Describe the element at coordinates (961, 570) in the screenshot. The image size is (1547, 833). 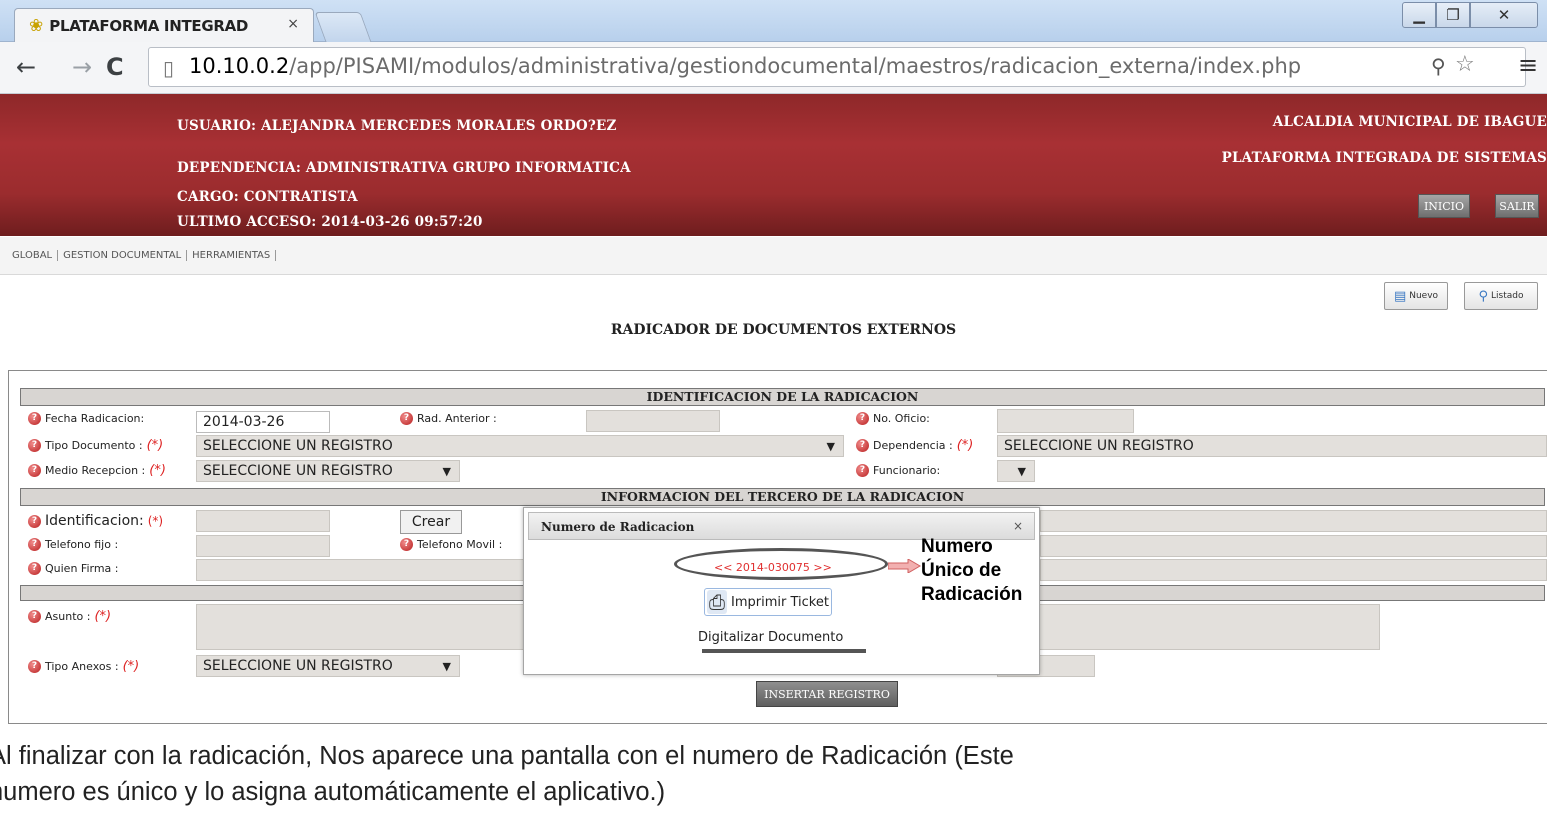
I see `annotation-line: Único de` at that location.